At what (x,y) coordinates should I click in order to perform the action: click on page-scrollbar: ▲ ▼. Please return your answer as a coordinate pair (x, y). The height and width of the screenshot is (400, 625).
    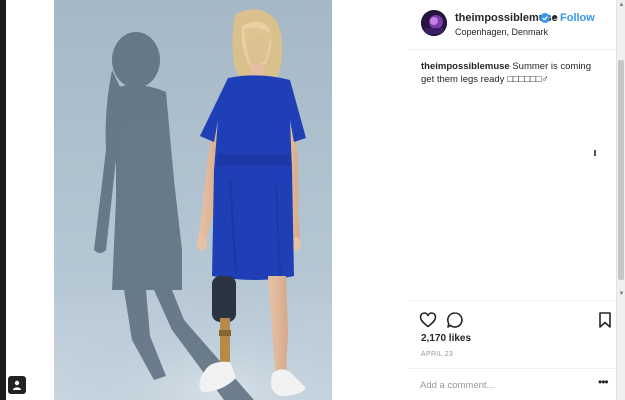
    Looking at the image, I should click on (620, 200).